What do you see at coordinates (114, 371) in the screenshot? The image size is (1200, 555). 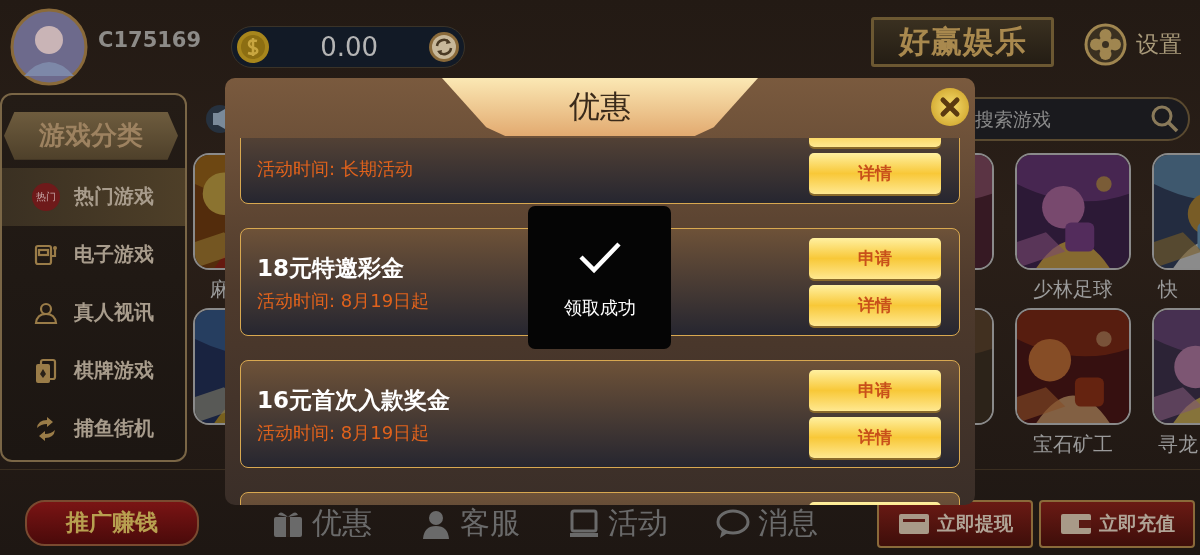 I see `category-label: 棋牌游戏` at bounding box center [114, 371].